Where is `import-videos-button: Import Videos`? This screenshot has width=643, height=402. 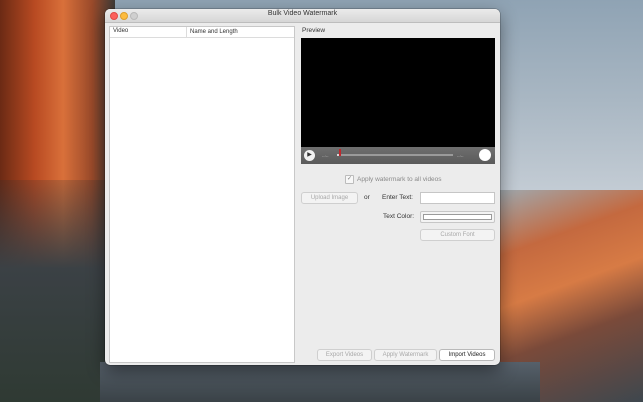 import-videos-button: Import Videos is located at coordinates (467, 355).